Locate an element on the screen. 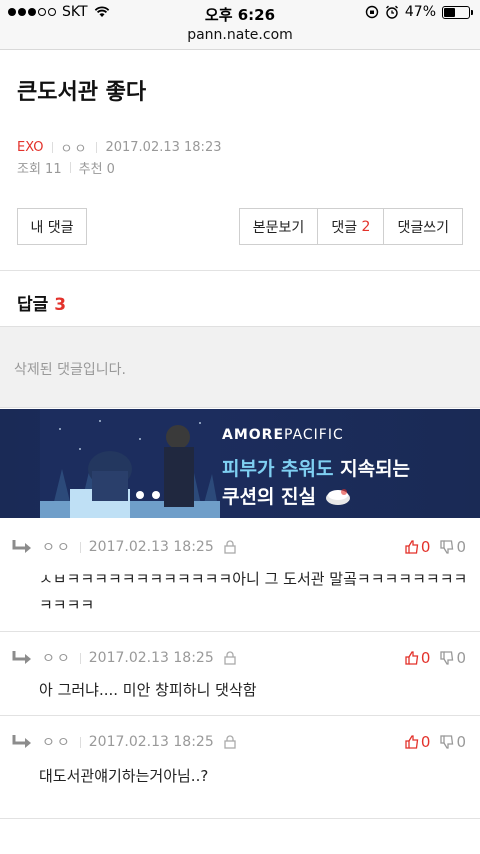  replies-label: 답글 is located at coordinates (33, 305).